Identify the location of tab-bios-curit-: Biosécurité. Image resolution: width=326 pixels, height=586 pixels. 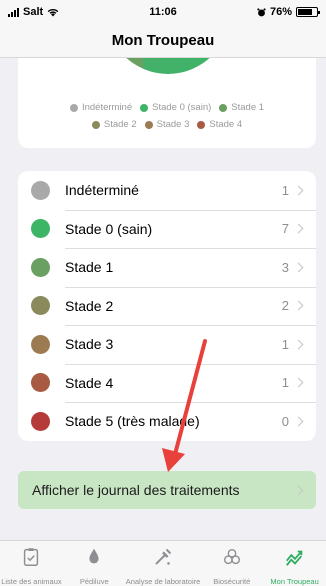
(231, 563).